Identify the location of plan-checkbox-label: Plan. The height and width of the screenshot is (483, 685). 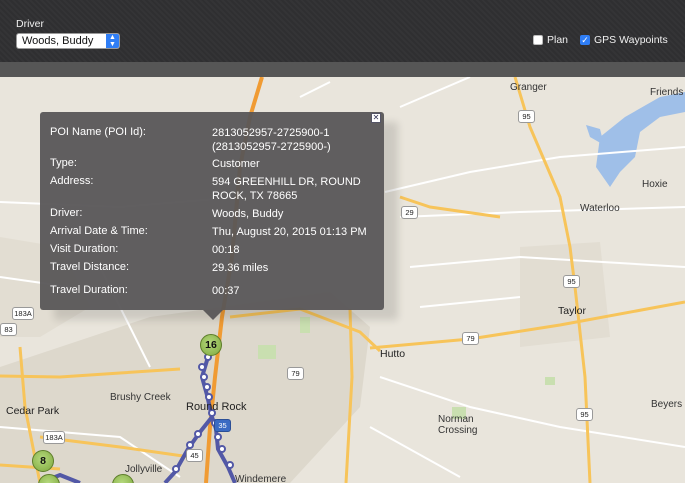
(558, 40).